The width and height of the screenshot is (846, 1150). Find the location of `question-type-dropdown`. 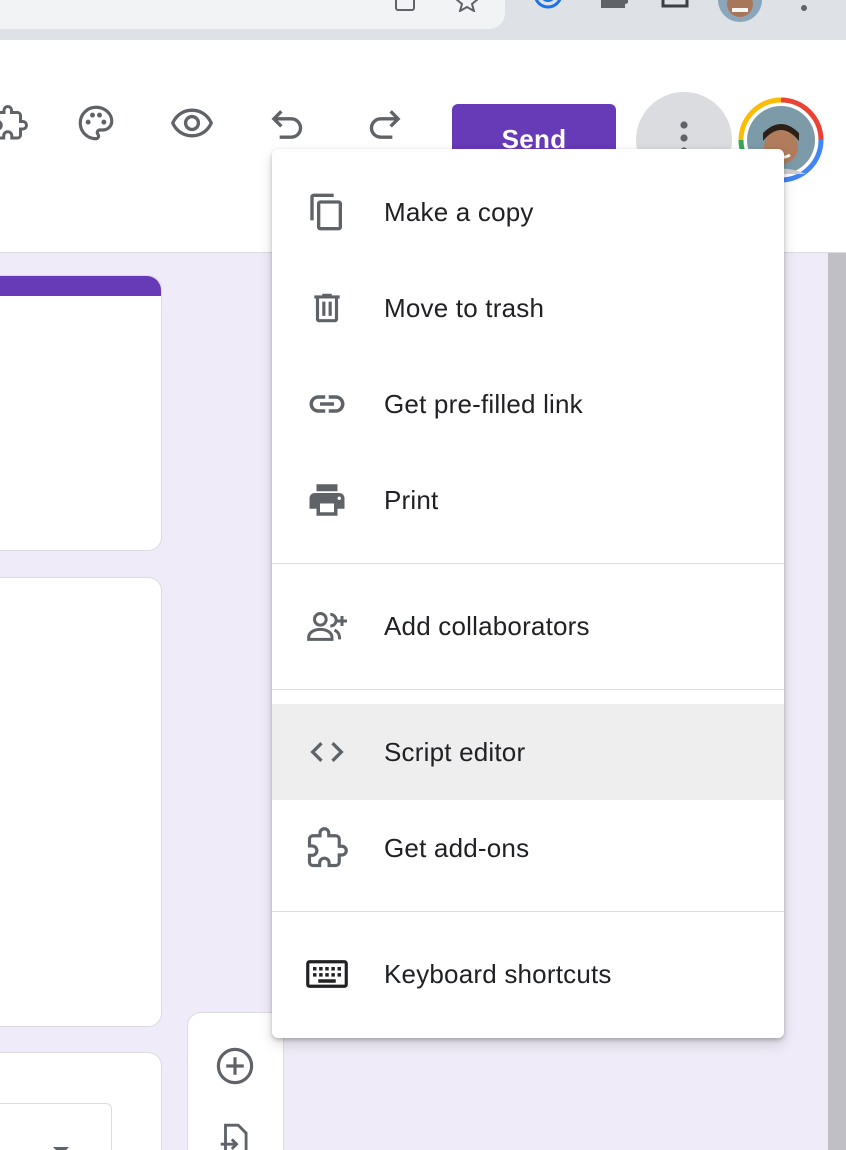

question-type-dropdown is located at coordinates (56, 1126).